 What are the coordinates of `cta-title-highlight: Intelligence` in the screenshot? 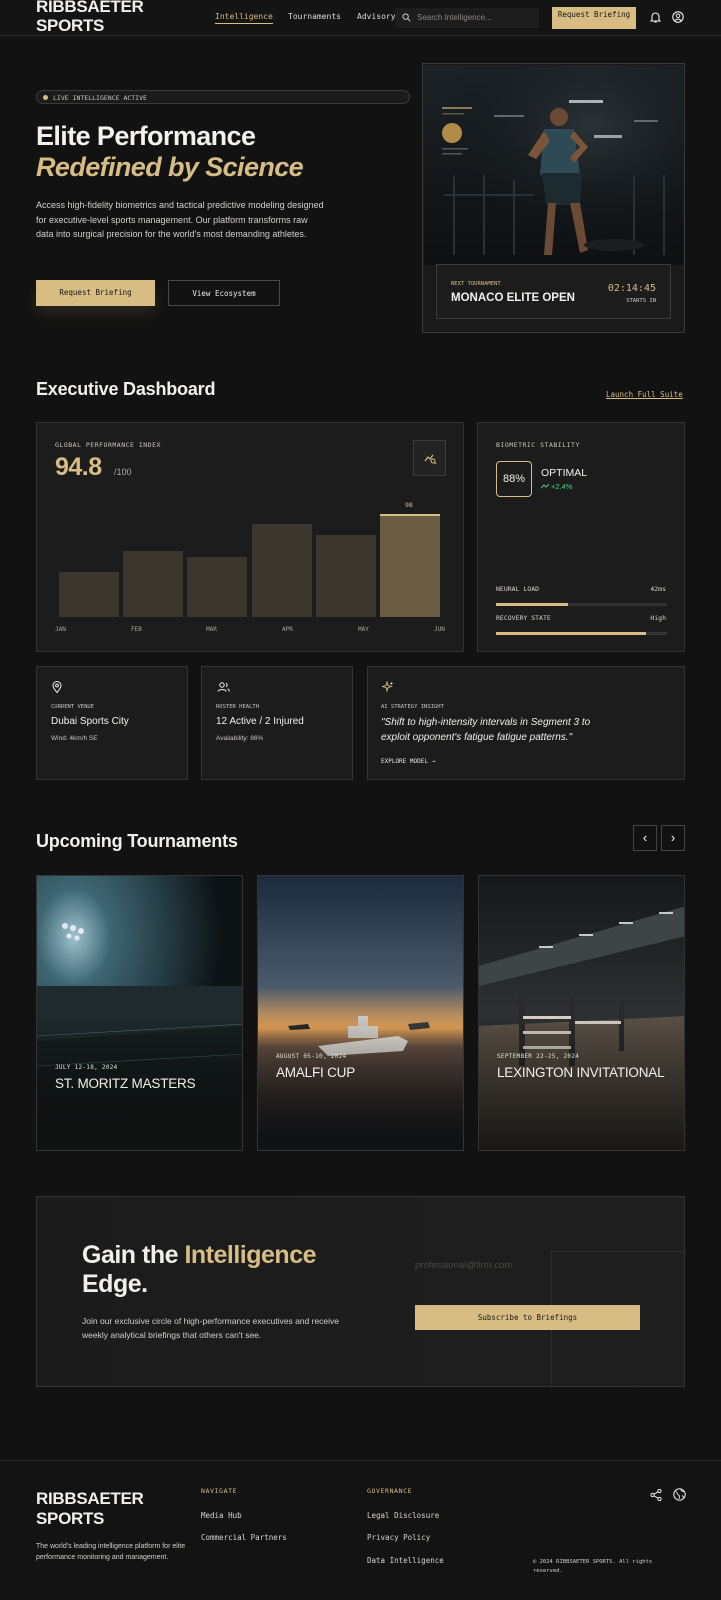 It's located at (250, 1255).